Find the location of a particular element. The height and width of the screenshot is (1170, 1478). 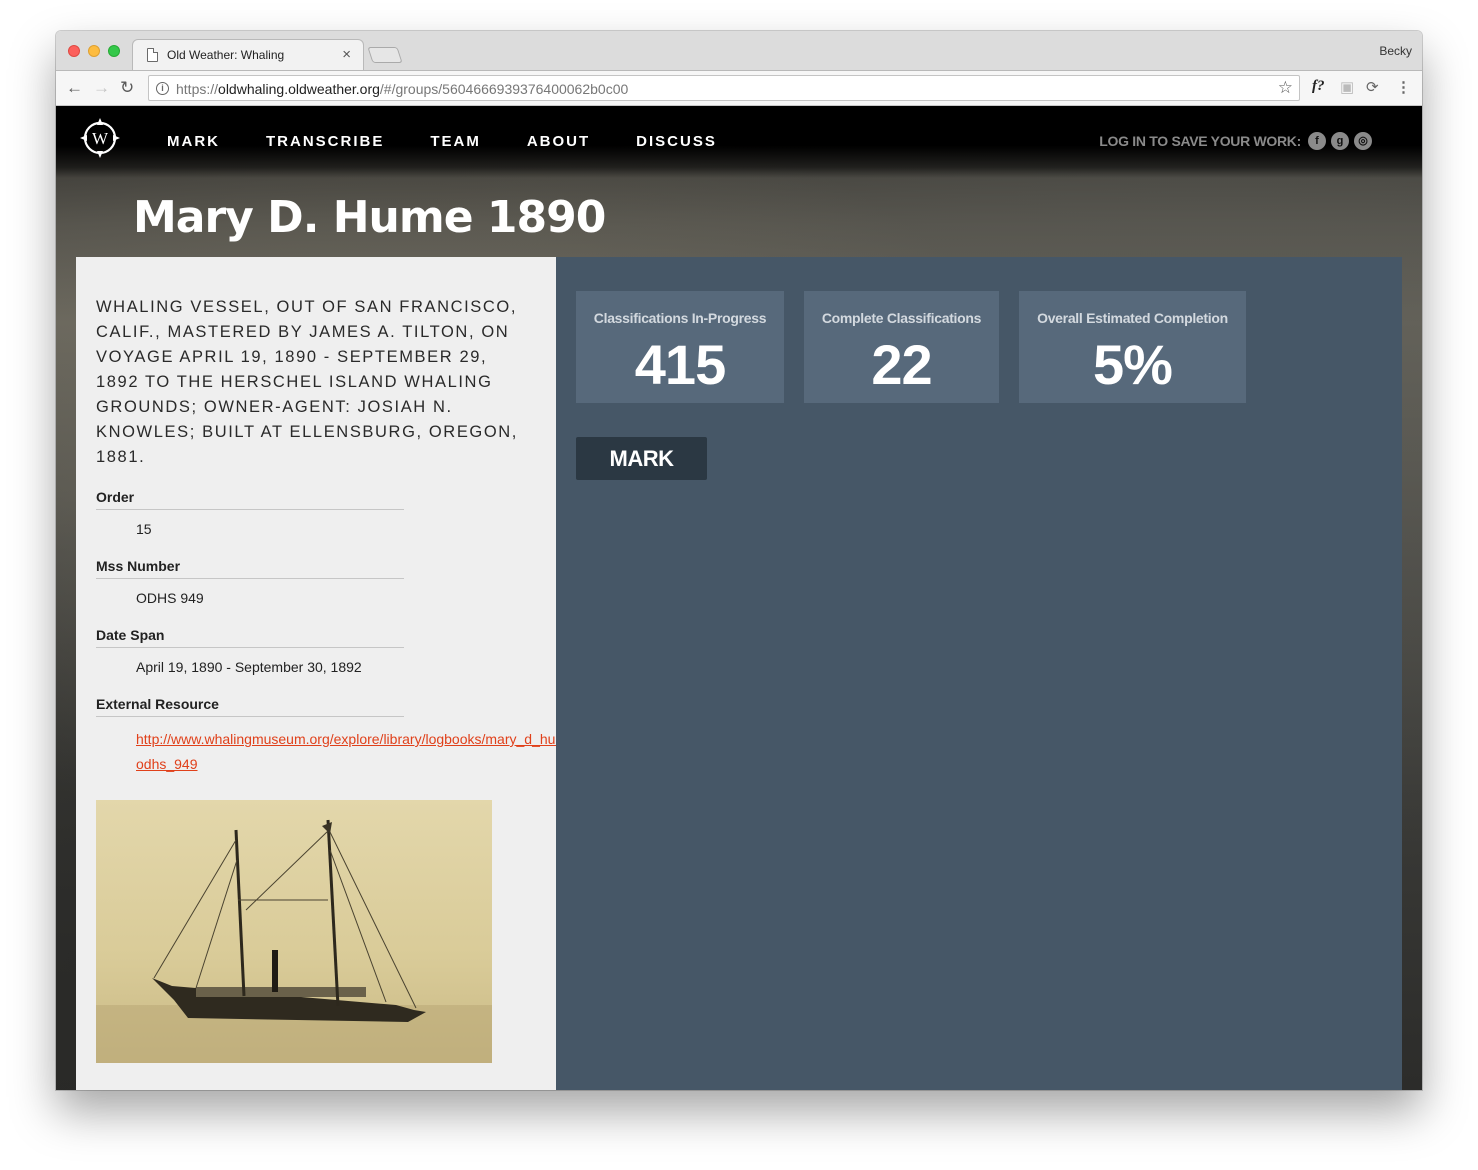

reload-icon: ↻ is located at coordinates (127, 88).